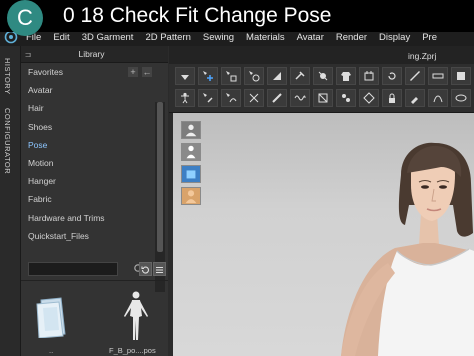 The height and width of the screenshot is (356, 474). Describe the element at coordinates (159, 269) in the screenshot. I see `list-view-button` at that location.